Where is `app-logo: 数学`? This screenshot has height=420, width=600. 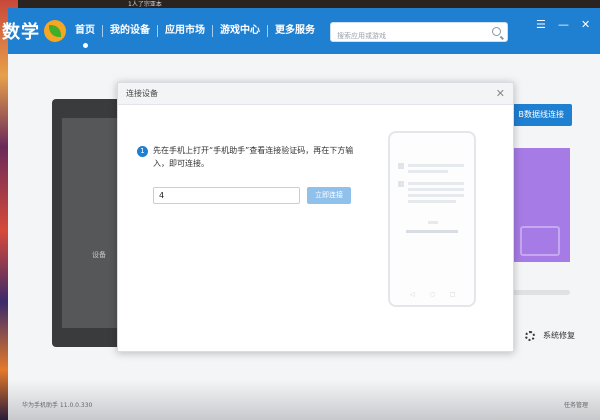
app-logo: 数学 is located at coordinates (34, 31).